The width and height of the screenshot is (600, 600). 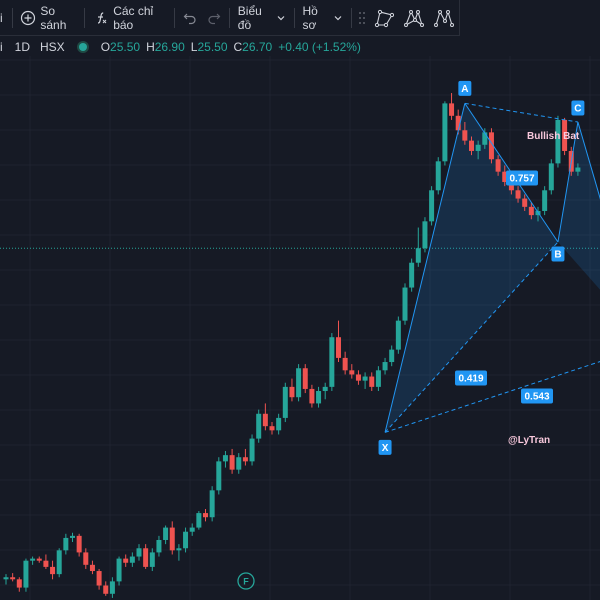 I want to click on symbol-button: i, so click(x=4, y=18).